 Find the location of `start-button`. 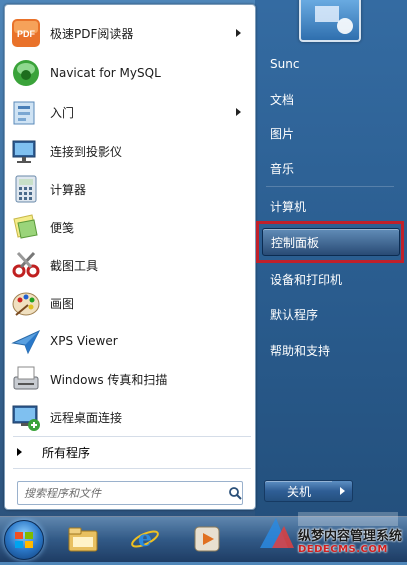

start-button is located at coordinates (24, 540).